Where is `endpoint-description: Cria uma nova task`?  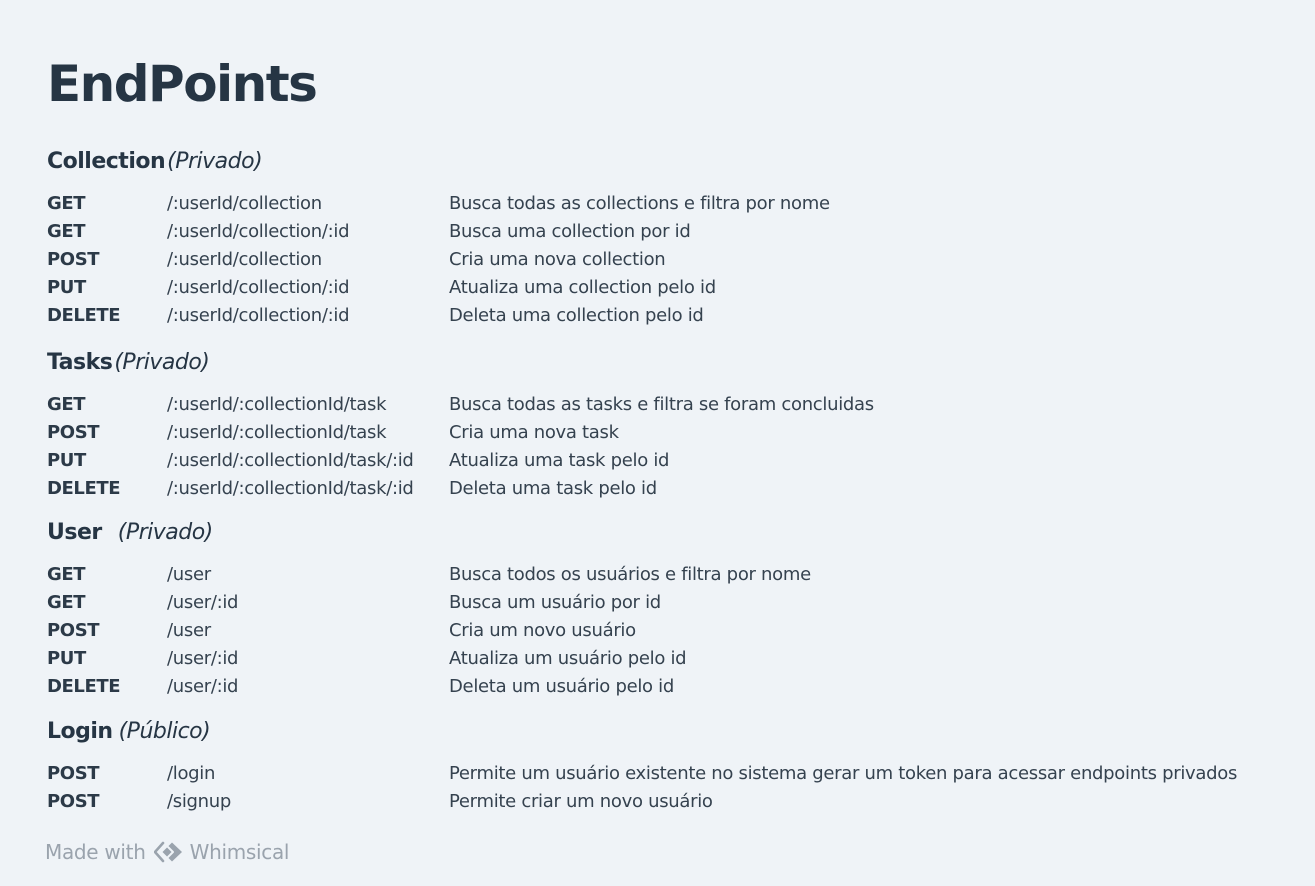
endpoint-description: Cria uma nova task is located at coordinates (534, 432).